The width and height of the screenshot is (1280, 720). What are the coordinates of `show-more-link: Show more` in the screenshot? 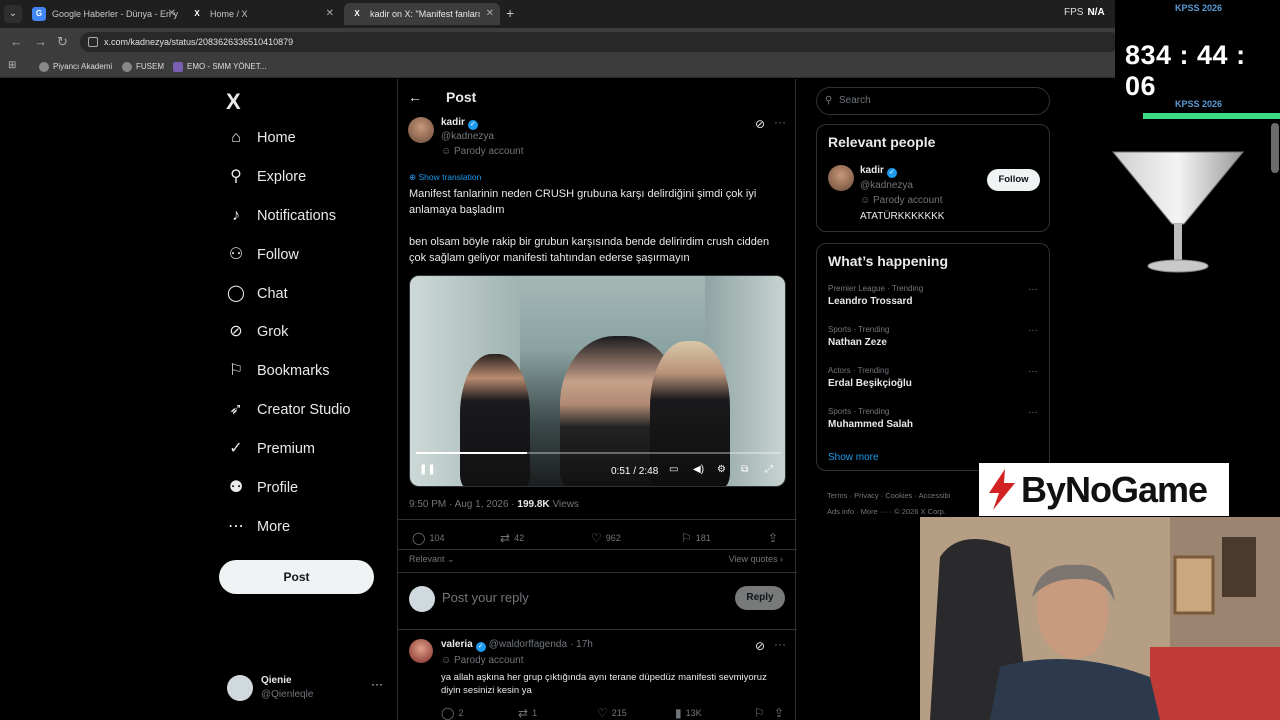 It's located at (853, 457).